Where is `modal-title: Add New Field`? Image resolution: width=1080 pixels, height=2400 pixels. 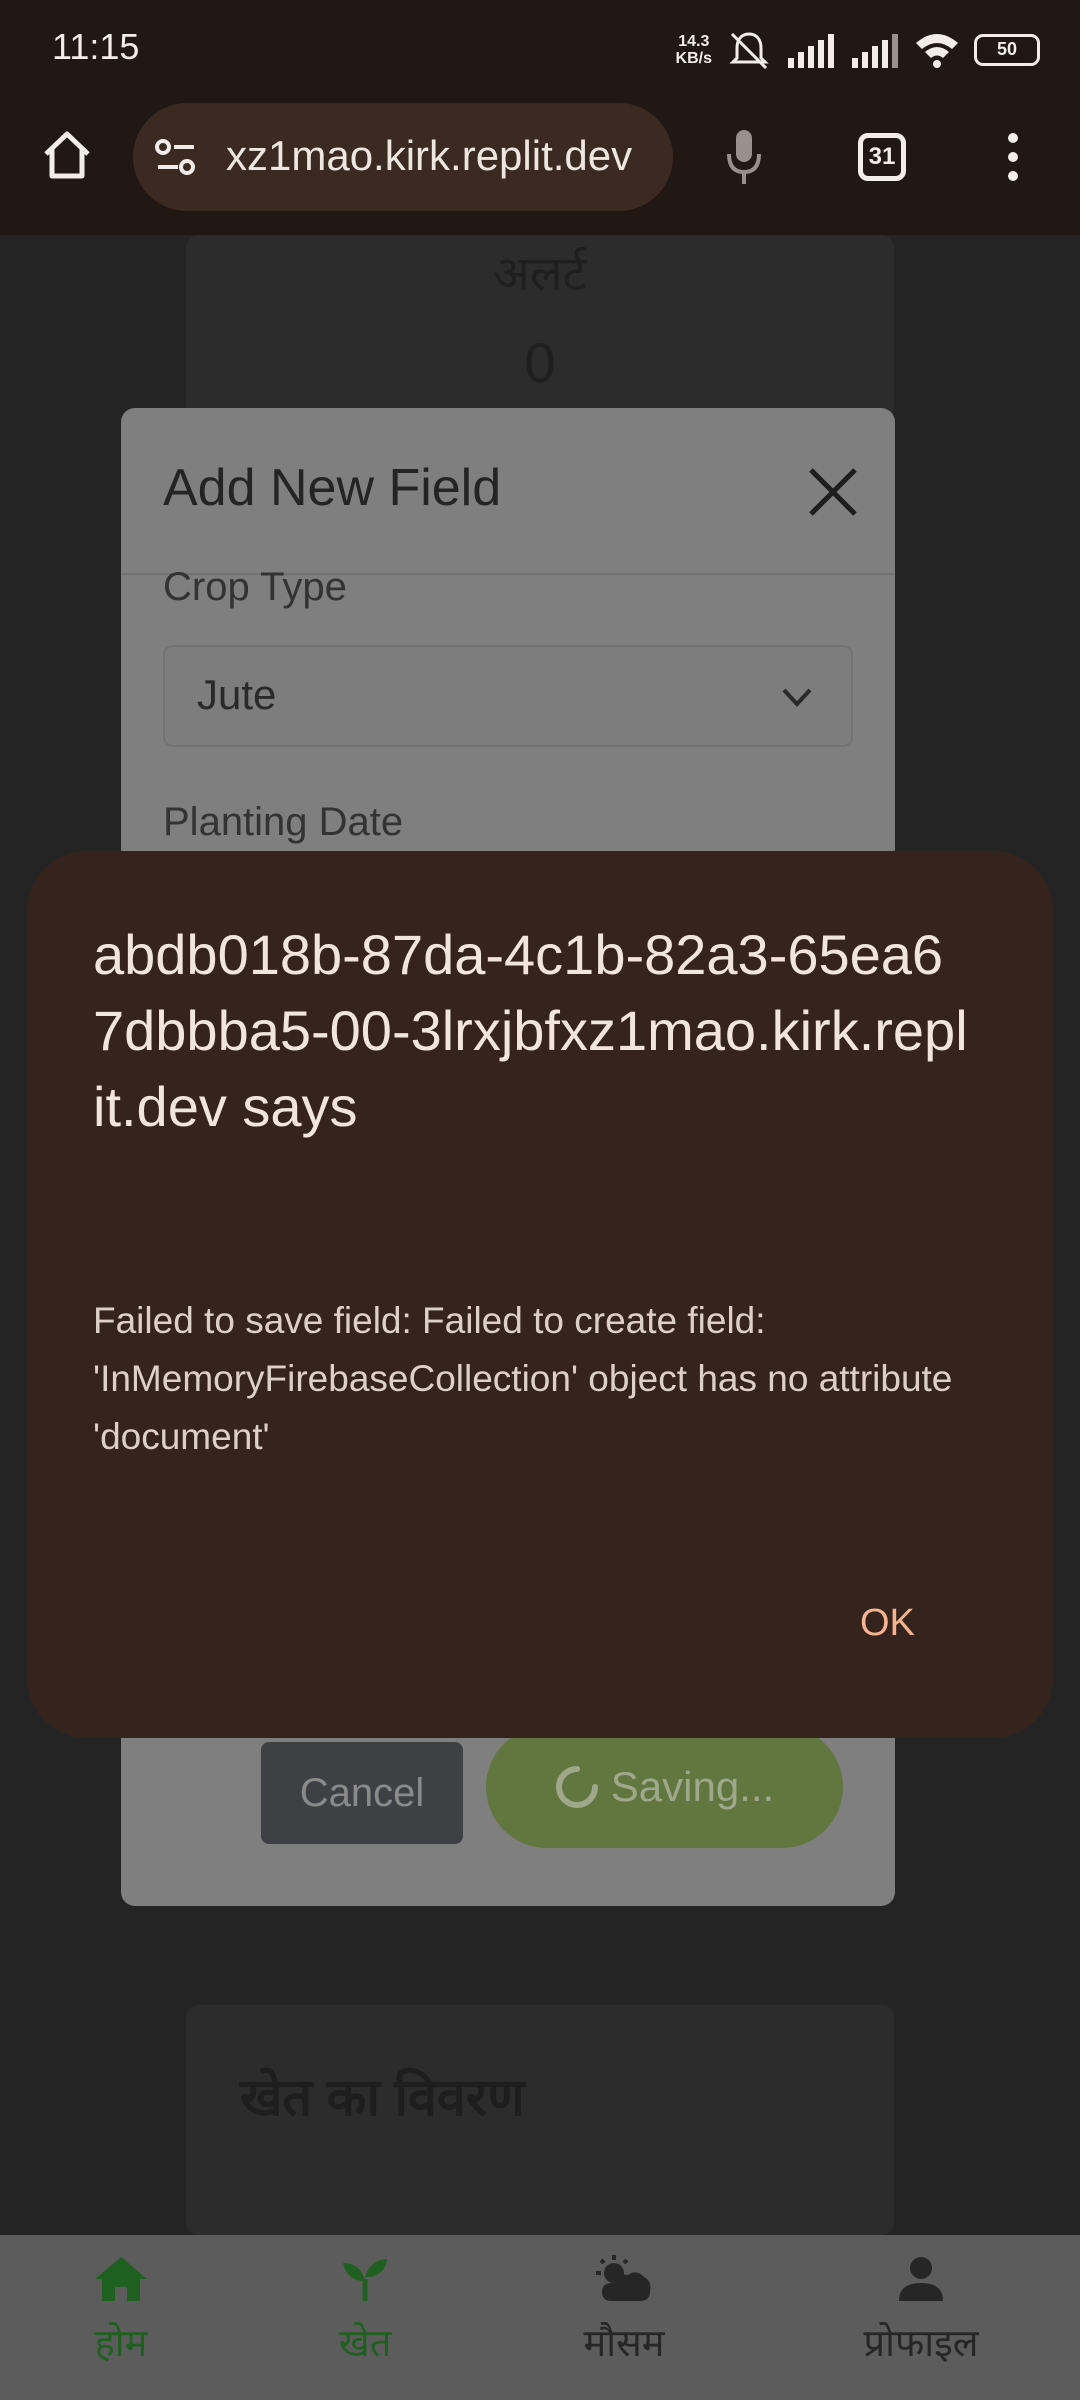 modal-title: Add New Field is located at coordinates (332, 488).